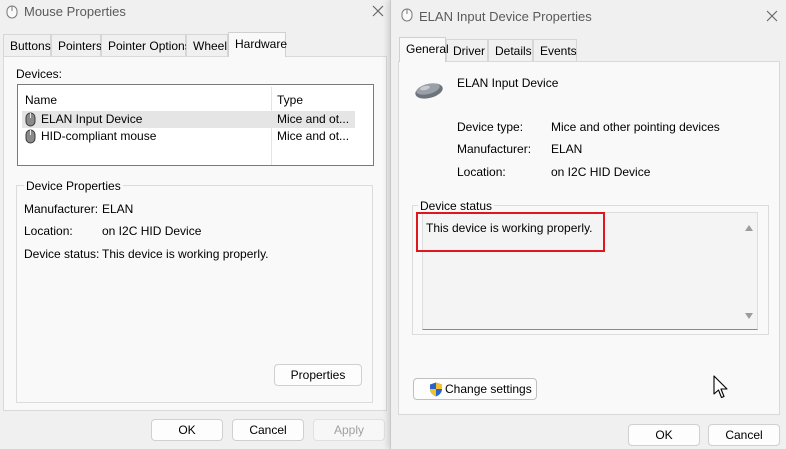  What do you see at coordinates (721, 389) in the screenshot?
I see `mouse-cursor-icon` at bounding box center [721, 389].